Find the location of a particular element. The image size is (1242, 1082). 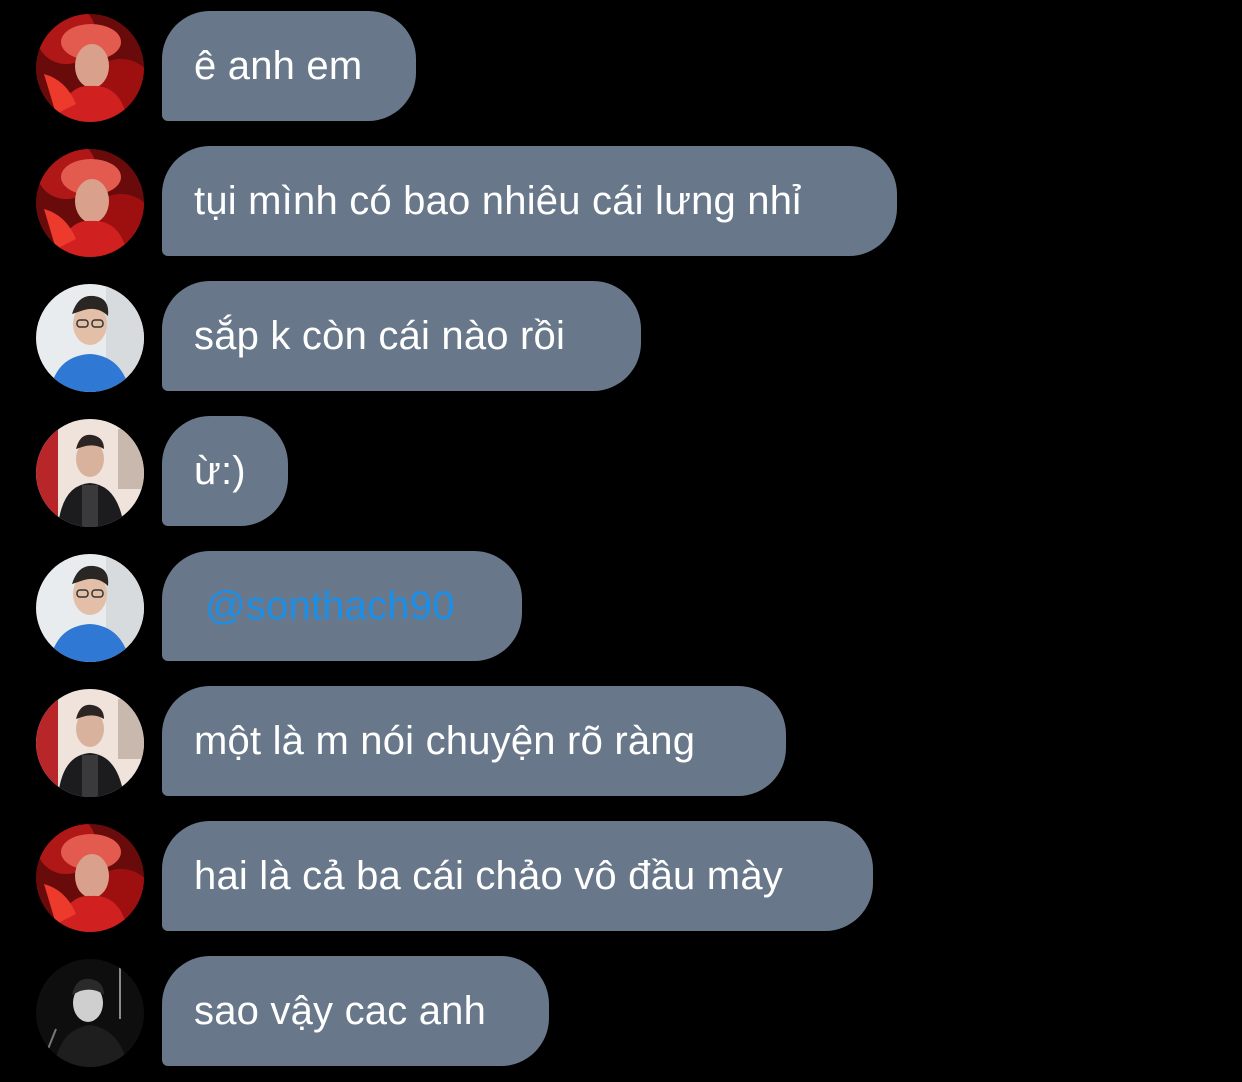

message-text: sao vậy cac anh is located at coordinates (340, 1010).